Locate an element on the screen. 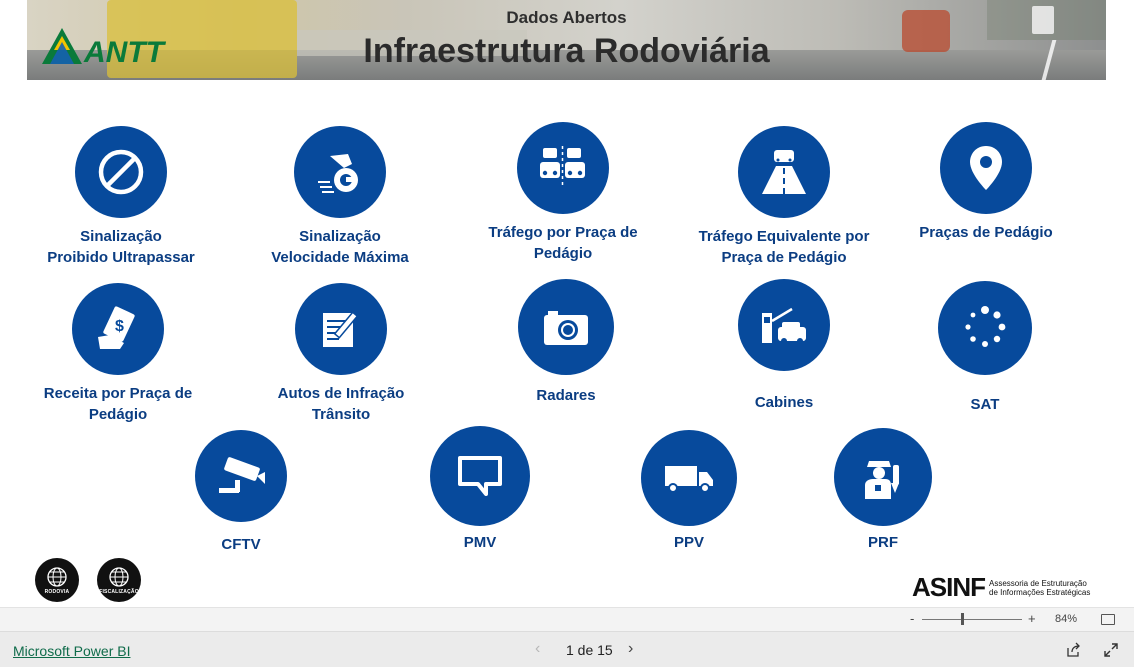 Image resolution: width=1134 pixels, height=667 pixels. tile-sinalizacao-proibido: Sinalização Proibido Ultrapassar is located at coordinates (121, 197).